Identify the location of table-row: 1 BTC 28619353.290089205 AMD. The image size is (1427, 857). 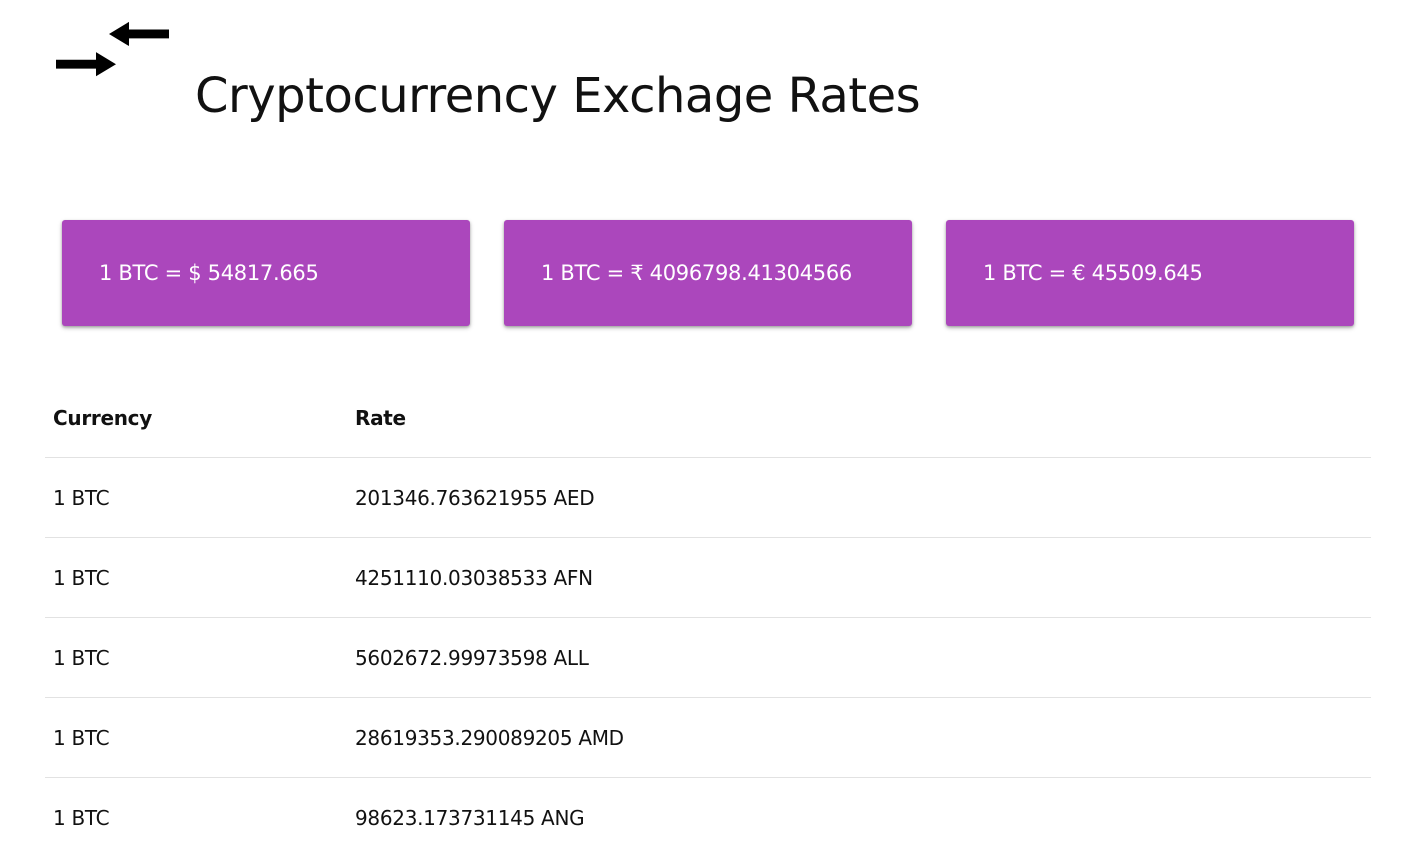
(708, 737).